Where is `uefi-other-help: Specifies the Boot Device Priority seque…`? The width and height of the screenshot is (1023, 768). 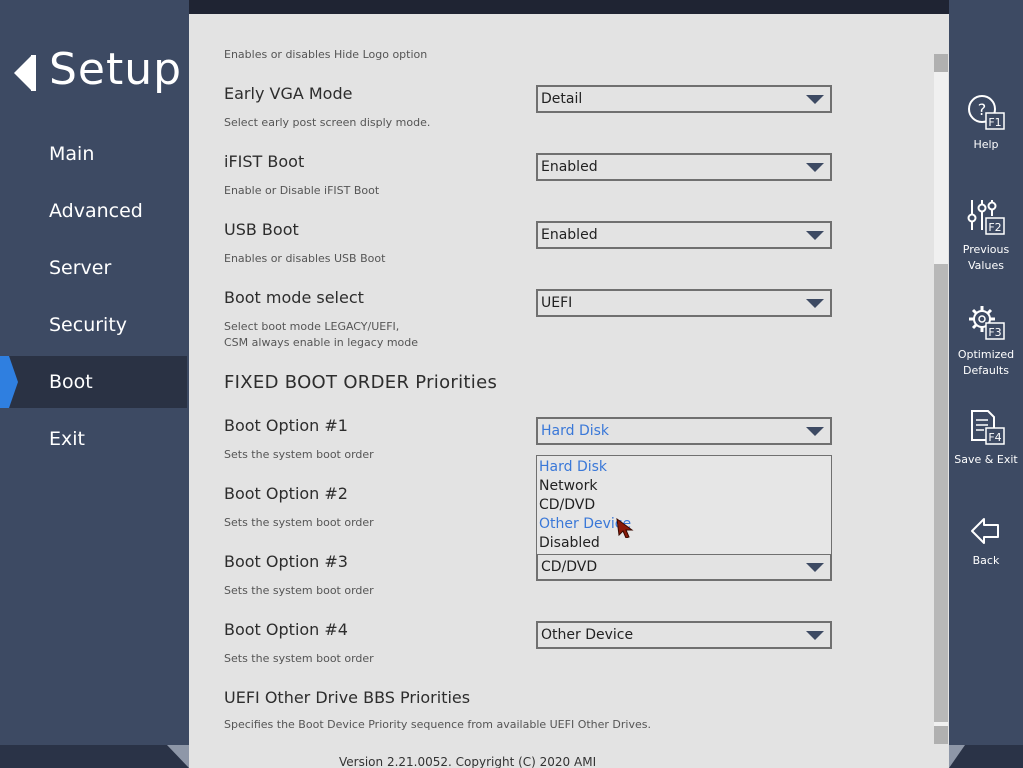 uefi-other-help: Specifies the Boot Device Priority seque… is located at coordinates (437, 724).